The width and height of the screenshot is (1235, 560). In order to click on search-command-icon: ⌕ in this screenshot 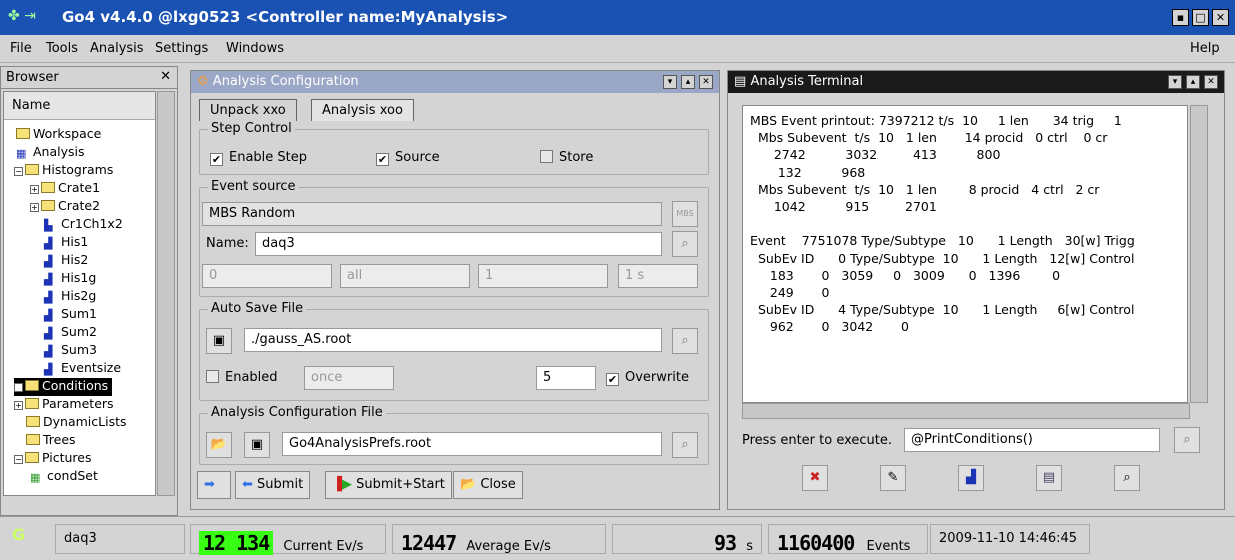, I will do `click(1187, 440)`.